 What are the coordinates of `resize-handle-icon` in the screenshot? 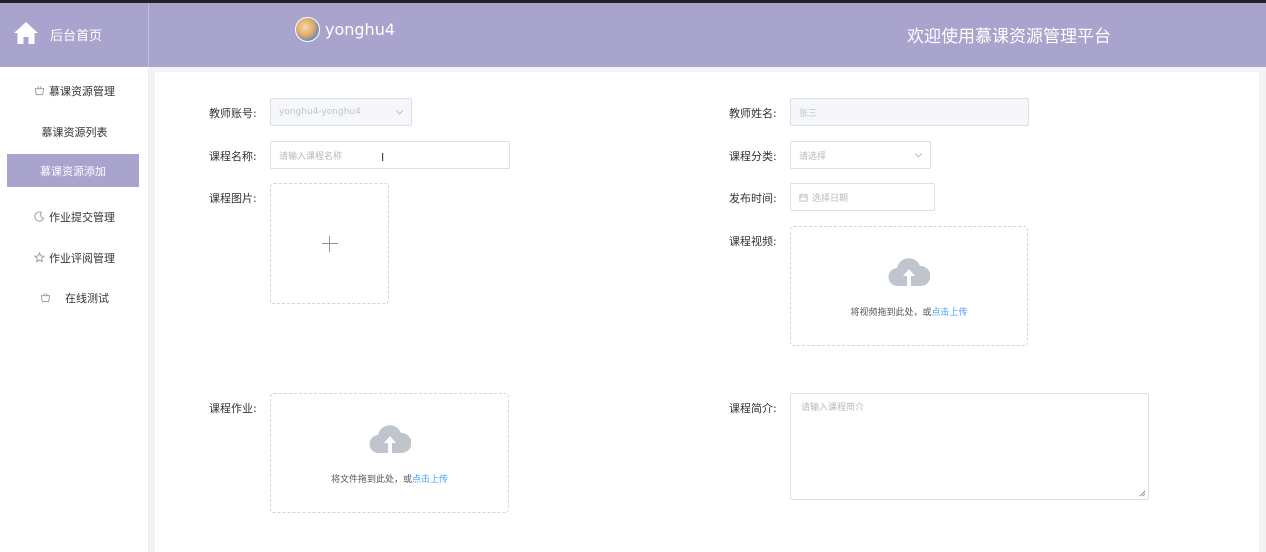 It's located at (1142, 493).